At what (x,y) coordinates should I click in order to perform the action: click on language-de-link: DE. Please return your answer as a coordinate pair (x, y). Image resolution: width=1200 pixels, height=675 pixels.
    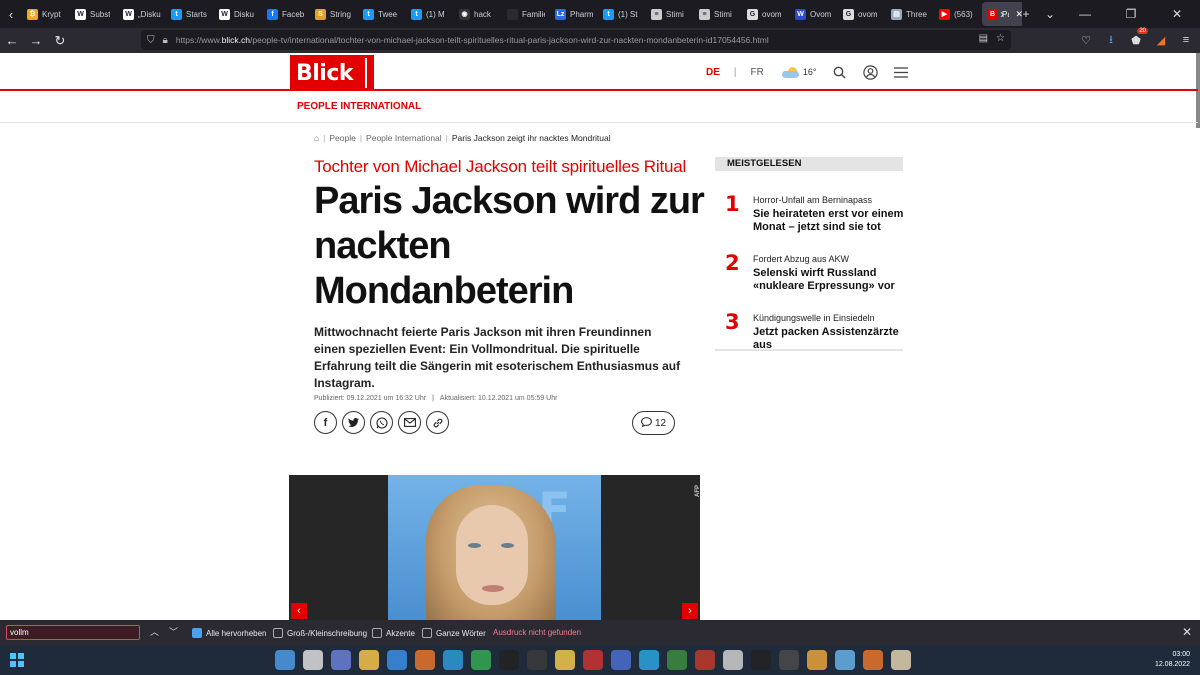
    Looking at the image, I should click on (713, 72).